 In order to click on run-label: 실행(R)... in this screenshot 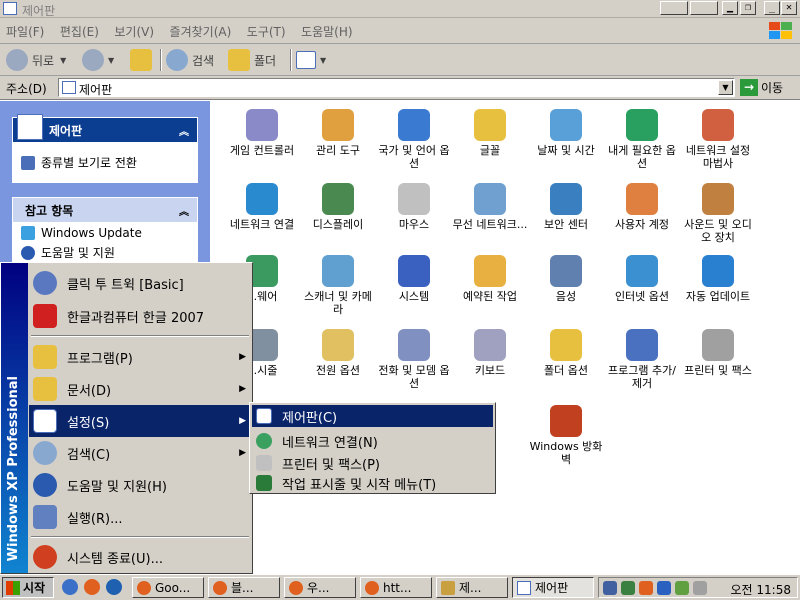, I will do `click(95, 519)`.